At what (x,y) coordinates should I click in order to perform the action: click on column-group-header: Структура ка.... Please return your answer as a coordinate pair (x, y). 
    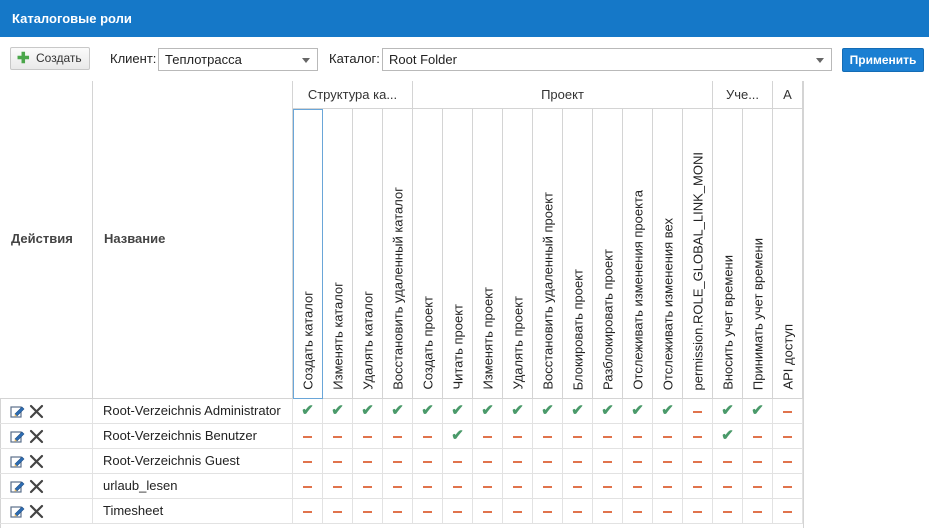
    Looking at the image, I should click on (353, 95).